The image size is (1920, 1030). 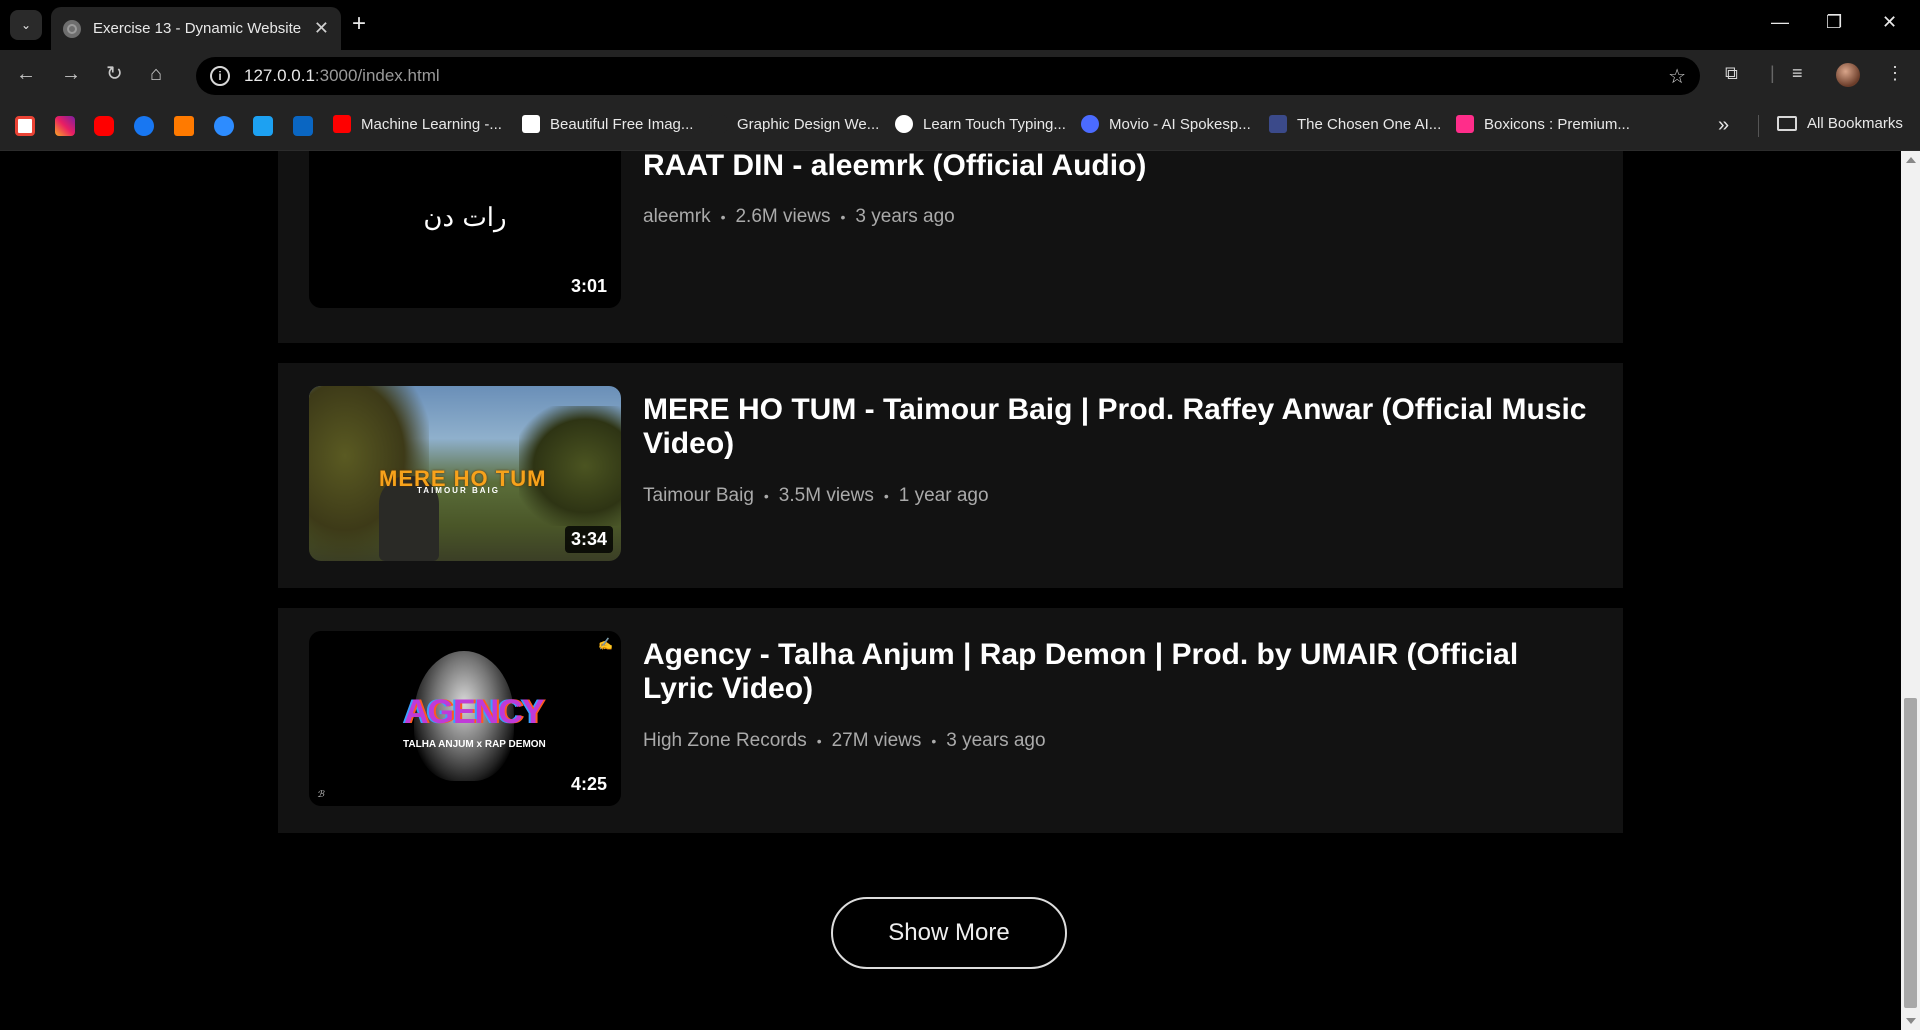 I want to click on upload-age: 1 year ago, so click(x=943, y=495).